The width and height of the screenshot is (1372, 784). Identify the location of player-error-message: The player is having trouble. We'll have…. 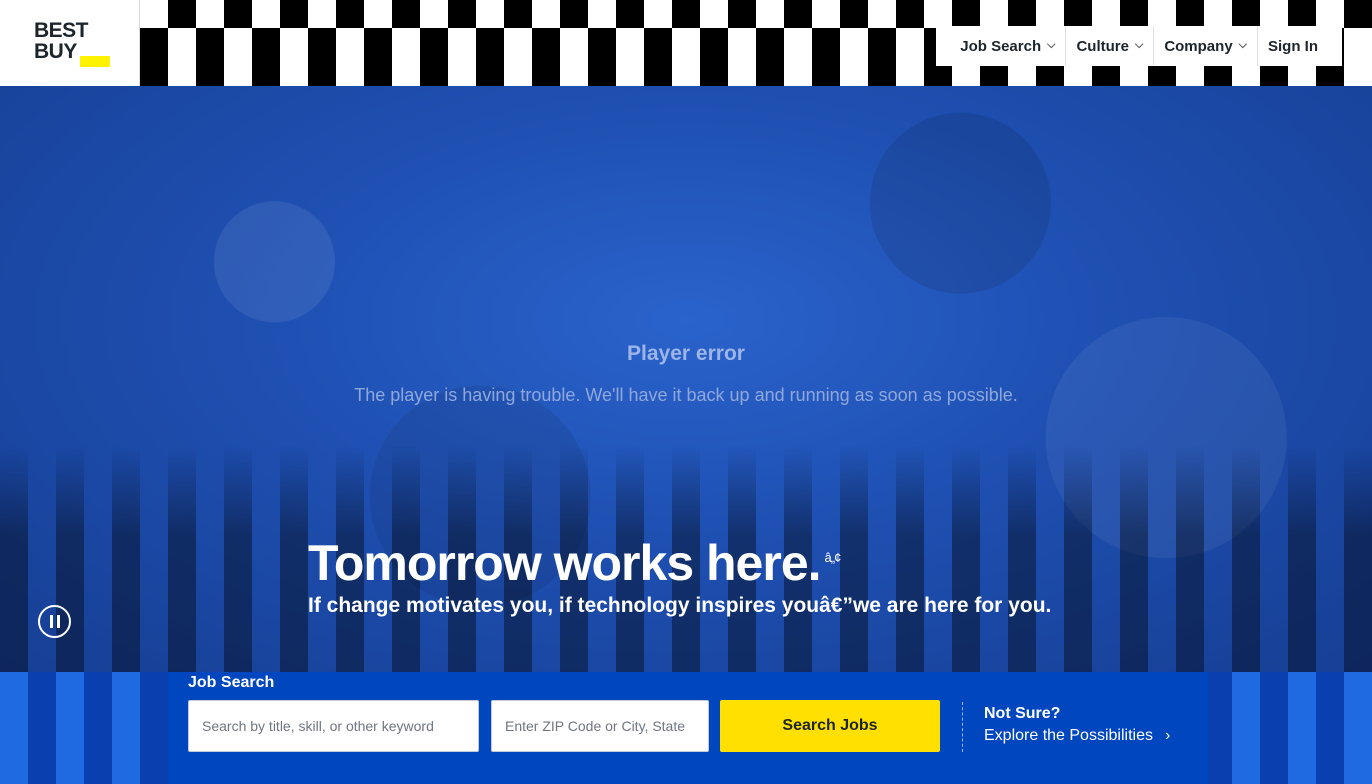
(686, 395).